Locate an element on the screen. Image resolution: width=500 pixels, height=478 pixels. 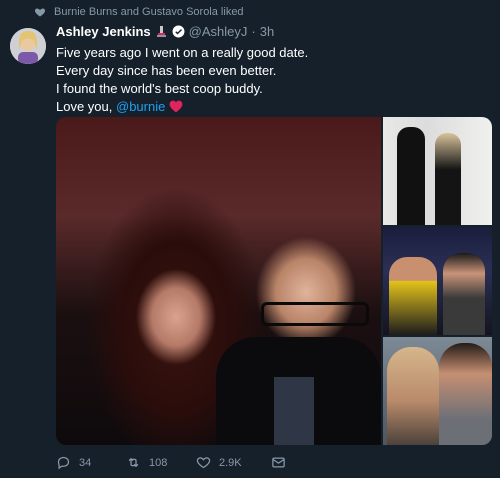
photo-red-carpet is located at coordinates (437, 171).